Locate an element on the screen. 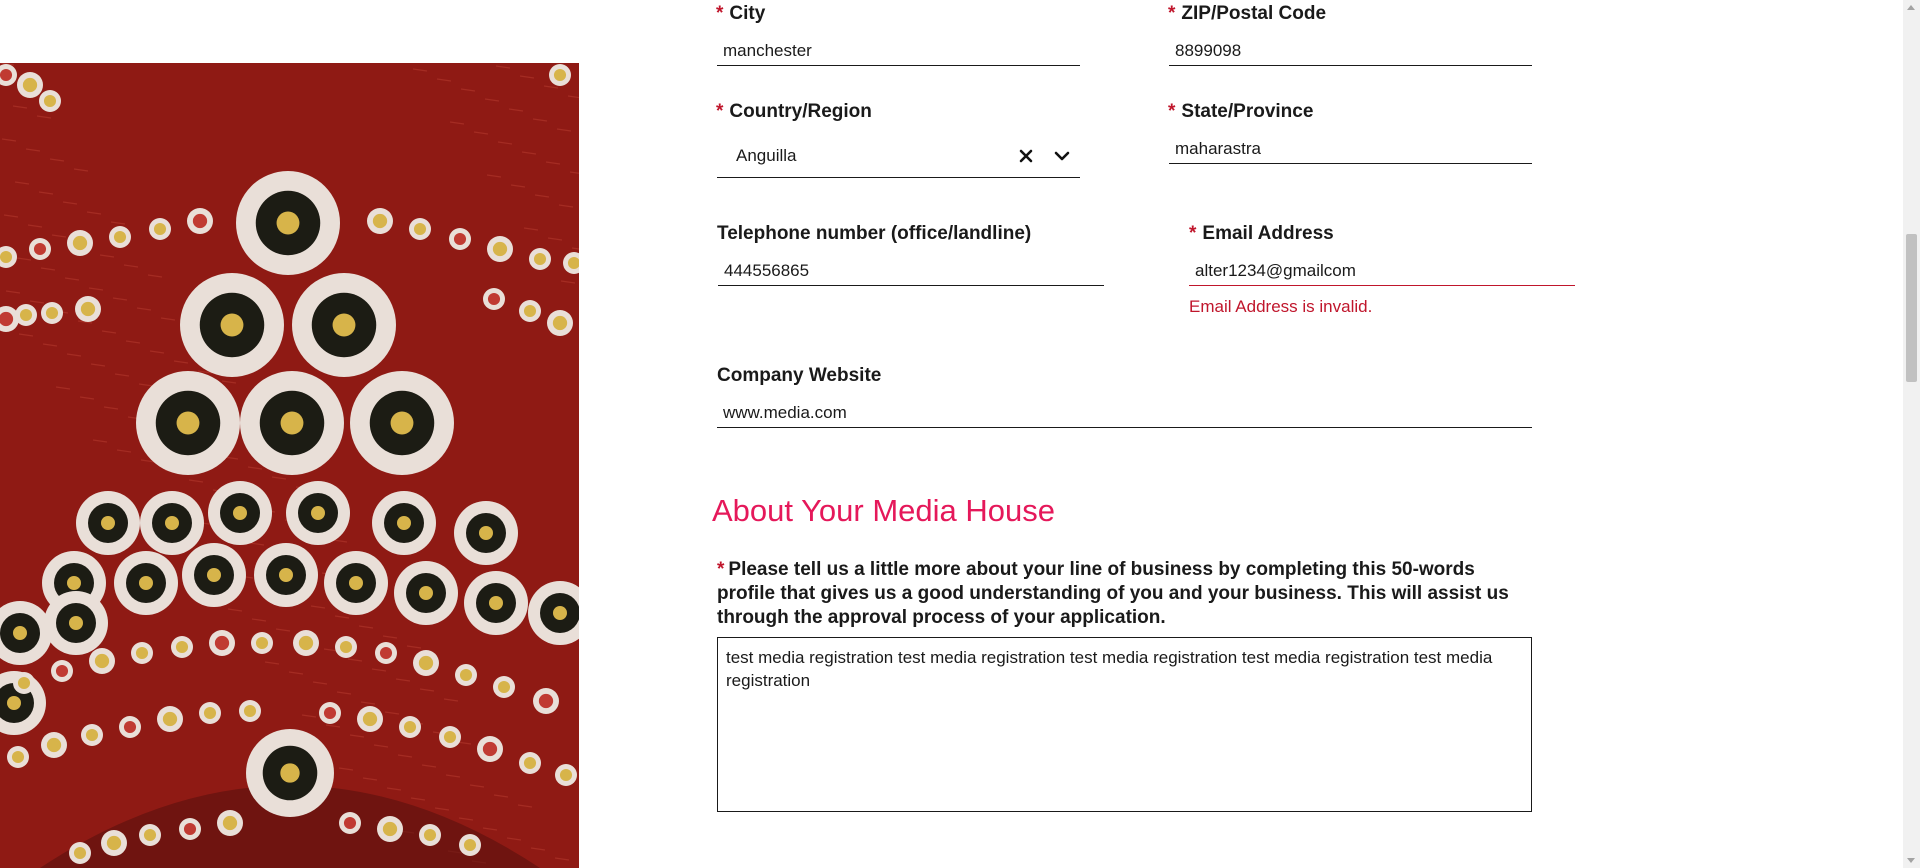 This screenshot has height=868, width=1920. state-label: * State/Province is located at coordinates (1240, 112).